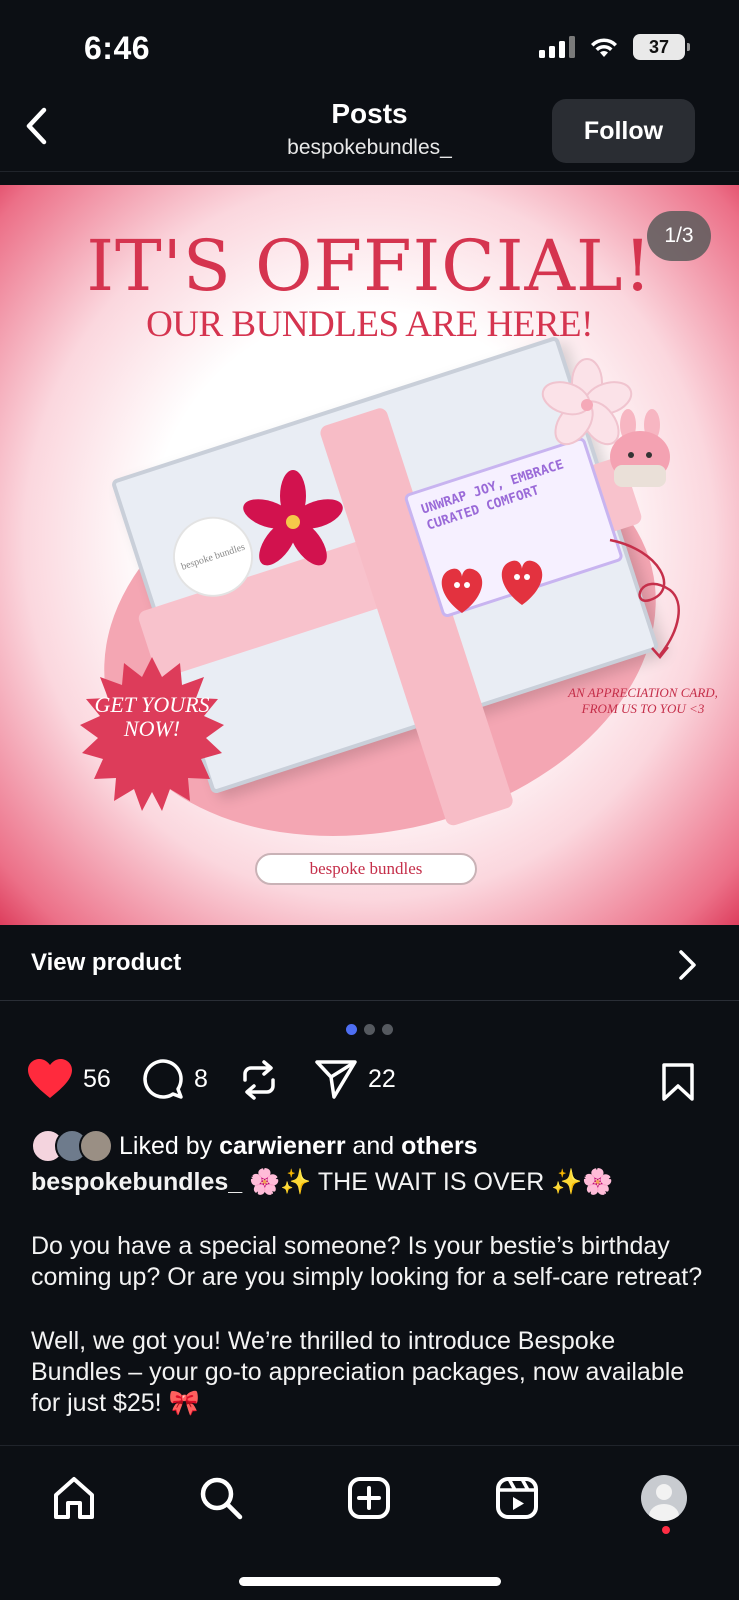 The height and width of the screenshot is (1600, 739). What do you see at coordinates (373, 1145) in the screenshot?
I see `liked-by-and: and` at bounding box center [373, 1145].